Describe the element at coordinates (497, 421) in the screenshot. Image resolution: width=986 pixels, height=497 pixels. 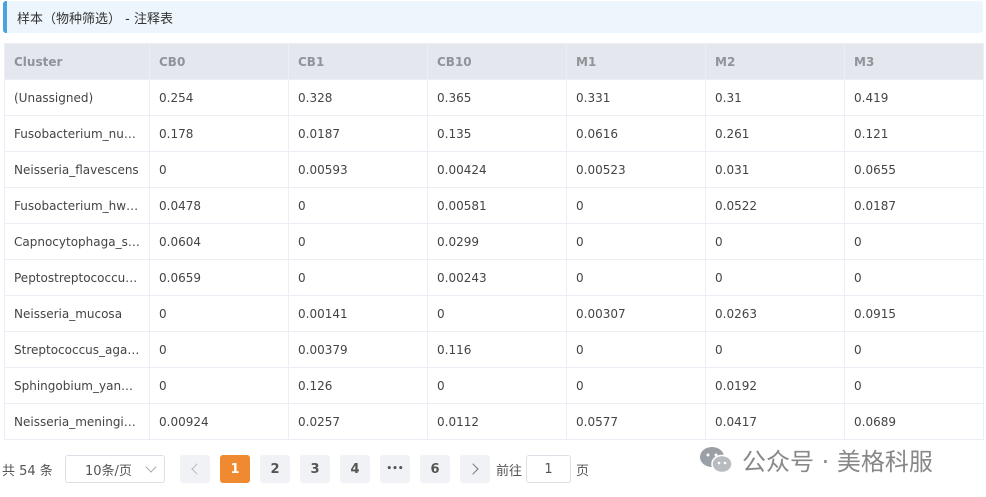
I see `value-cell: 0.0112` at that location.